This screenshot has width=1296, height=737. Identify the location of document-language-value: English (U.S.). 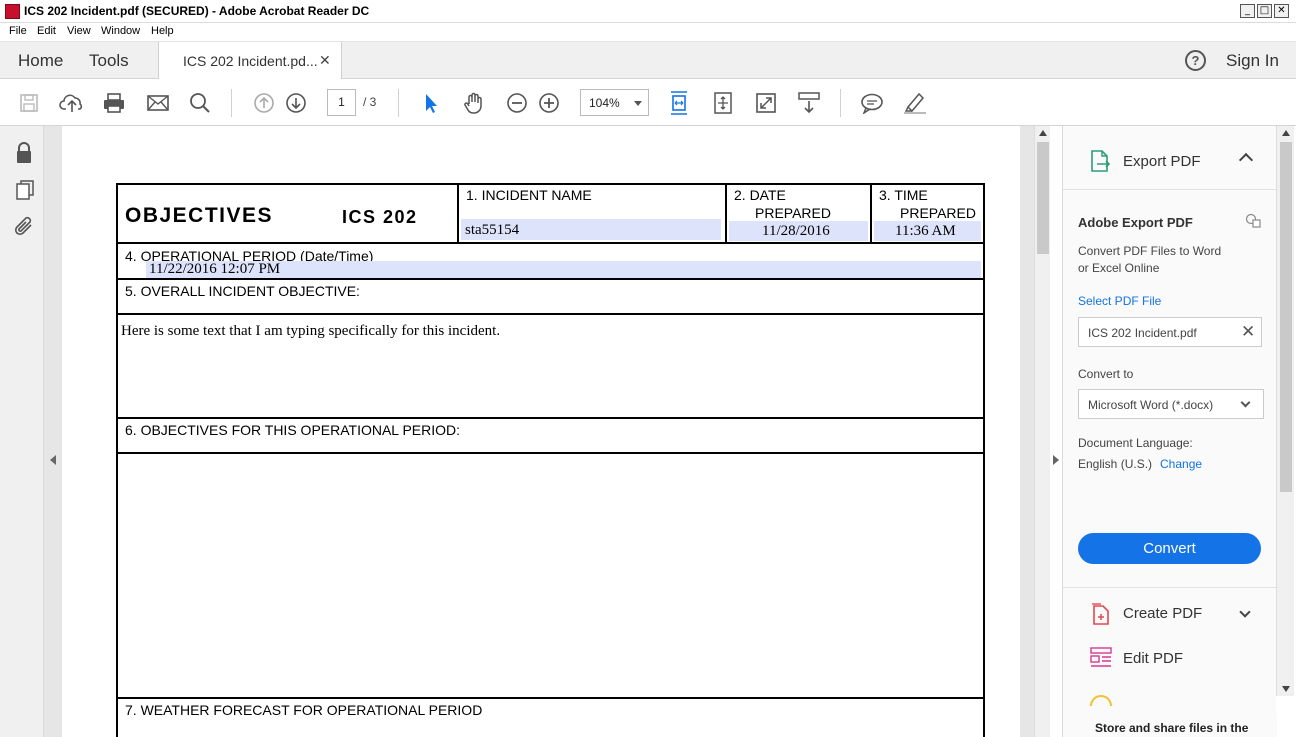
(1115, 464).